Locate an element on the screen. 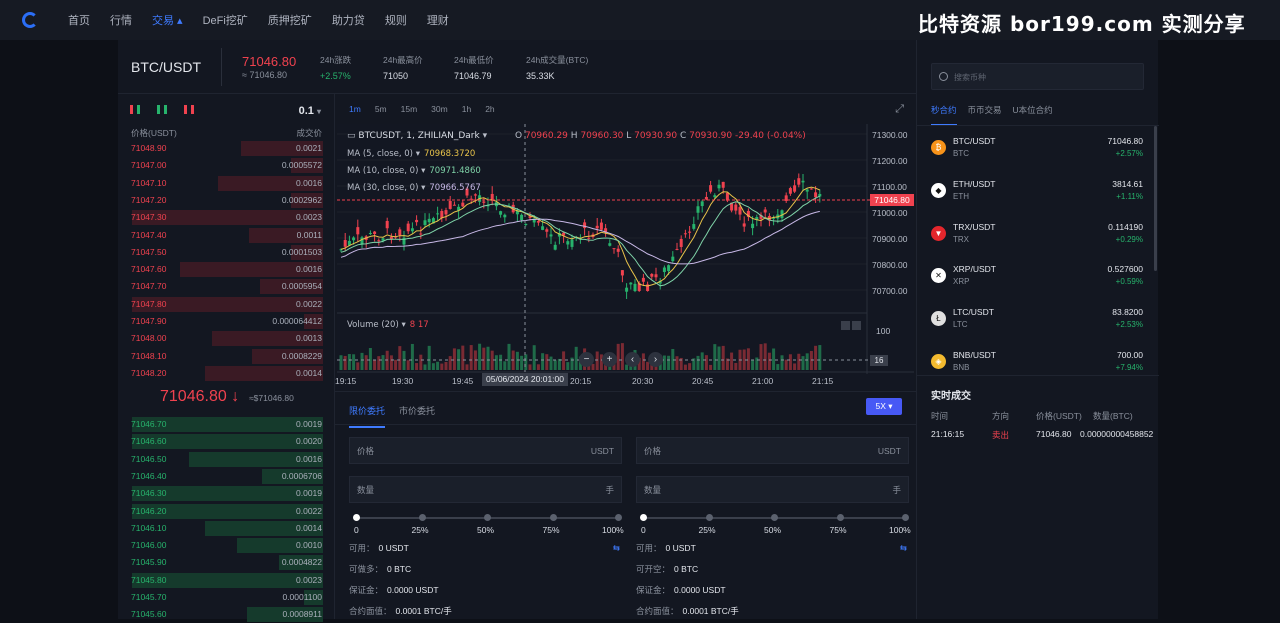 The image size is (1280, 623). nav-item-5: 助力贷 is located at coordinates (348, 20).